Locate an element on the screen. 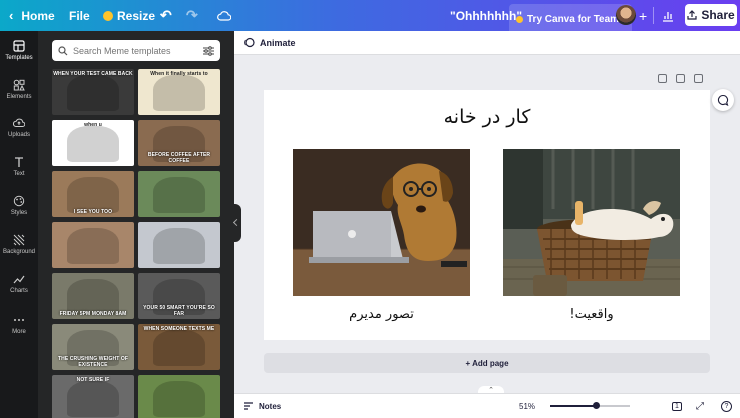  dog-basket-photo is located at coordinates (591, 222).